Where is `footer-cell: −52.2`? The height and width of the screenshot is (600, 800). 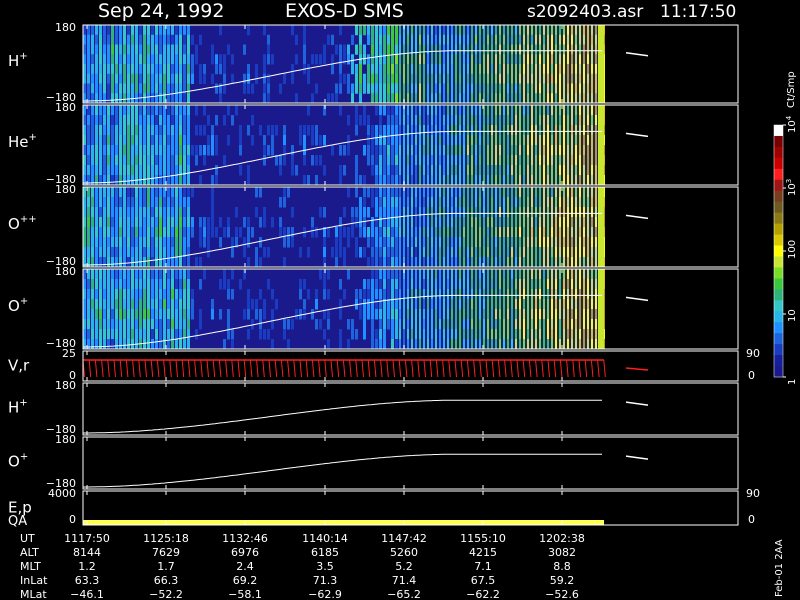 footer-cell: −52.2 is located at coordinates (166, 594).